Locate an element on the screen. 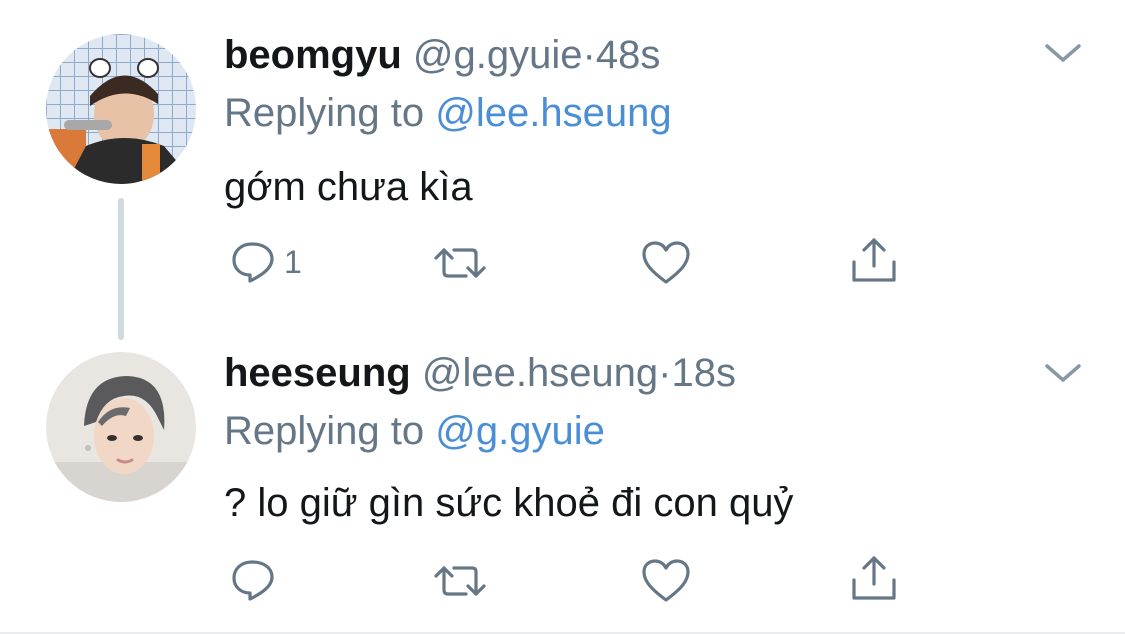 The image size is (1125, 634). timestamp: 48s is located at coordinates (628, 55).